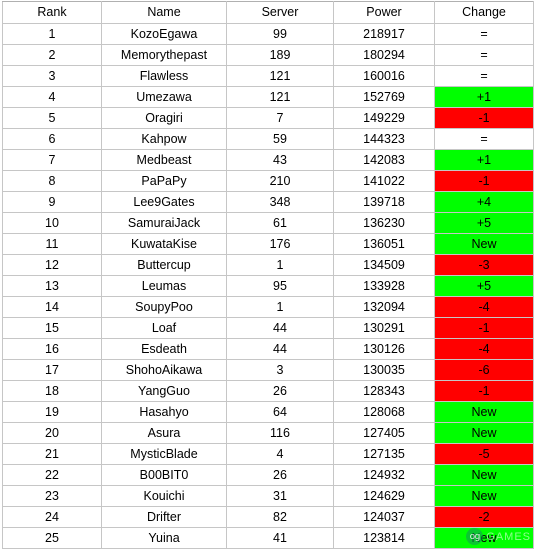 The height and width of the screenshot is (549, 535). I want to click on cell-rank: 25, so click(52, 538).